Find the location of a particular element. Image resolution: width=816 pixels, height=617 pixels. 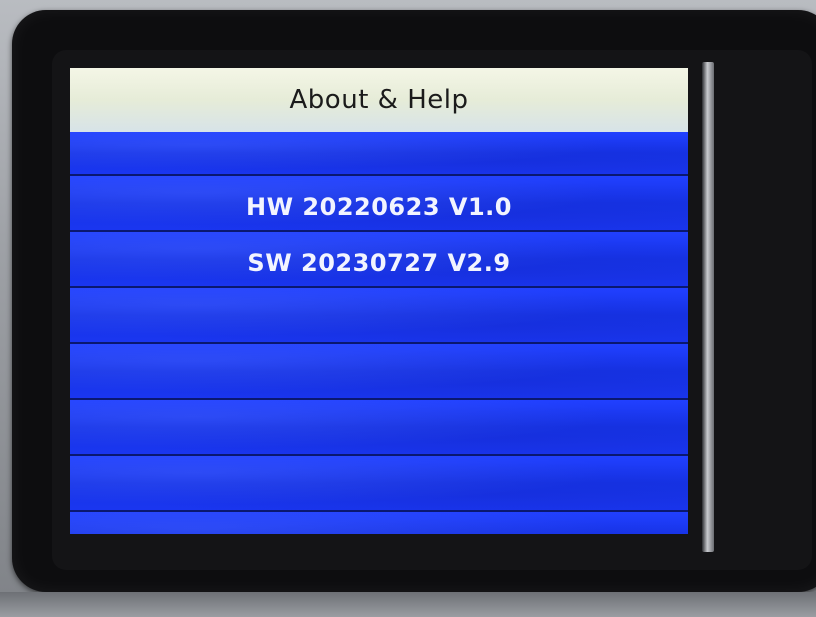

list-row-hardware-version: HW 20220623 V1.0 is located at coordinates (379, 204).